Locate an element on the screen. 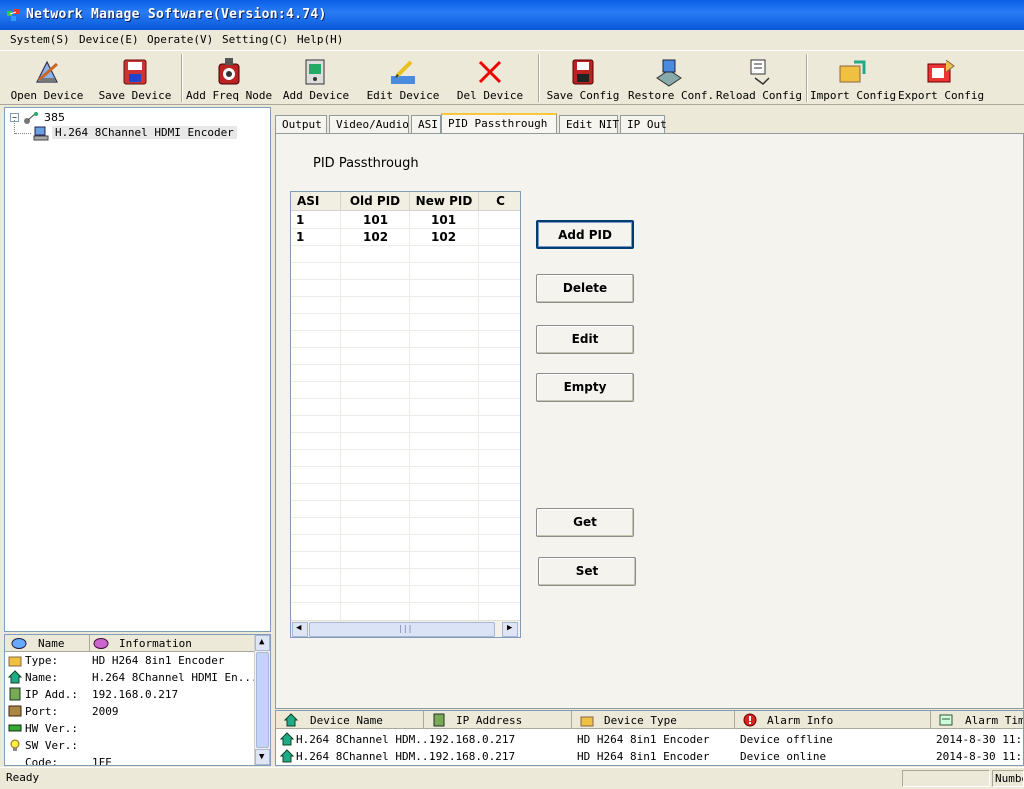 Image resolution: width=1024 pixels, height=789 pixels. col-c: C is located at coordinates (499, 201).